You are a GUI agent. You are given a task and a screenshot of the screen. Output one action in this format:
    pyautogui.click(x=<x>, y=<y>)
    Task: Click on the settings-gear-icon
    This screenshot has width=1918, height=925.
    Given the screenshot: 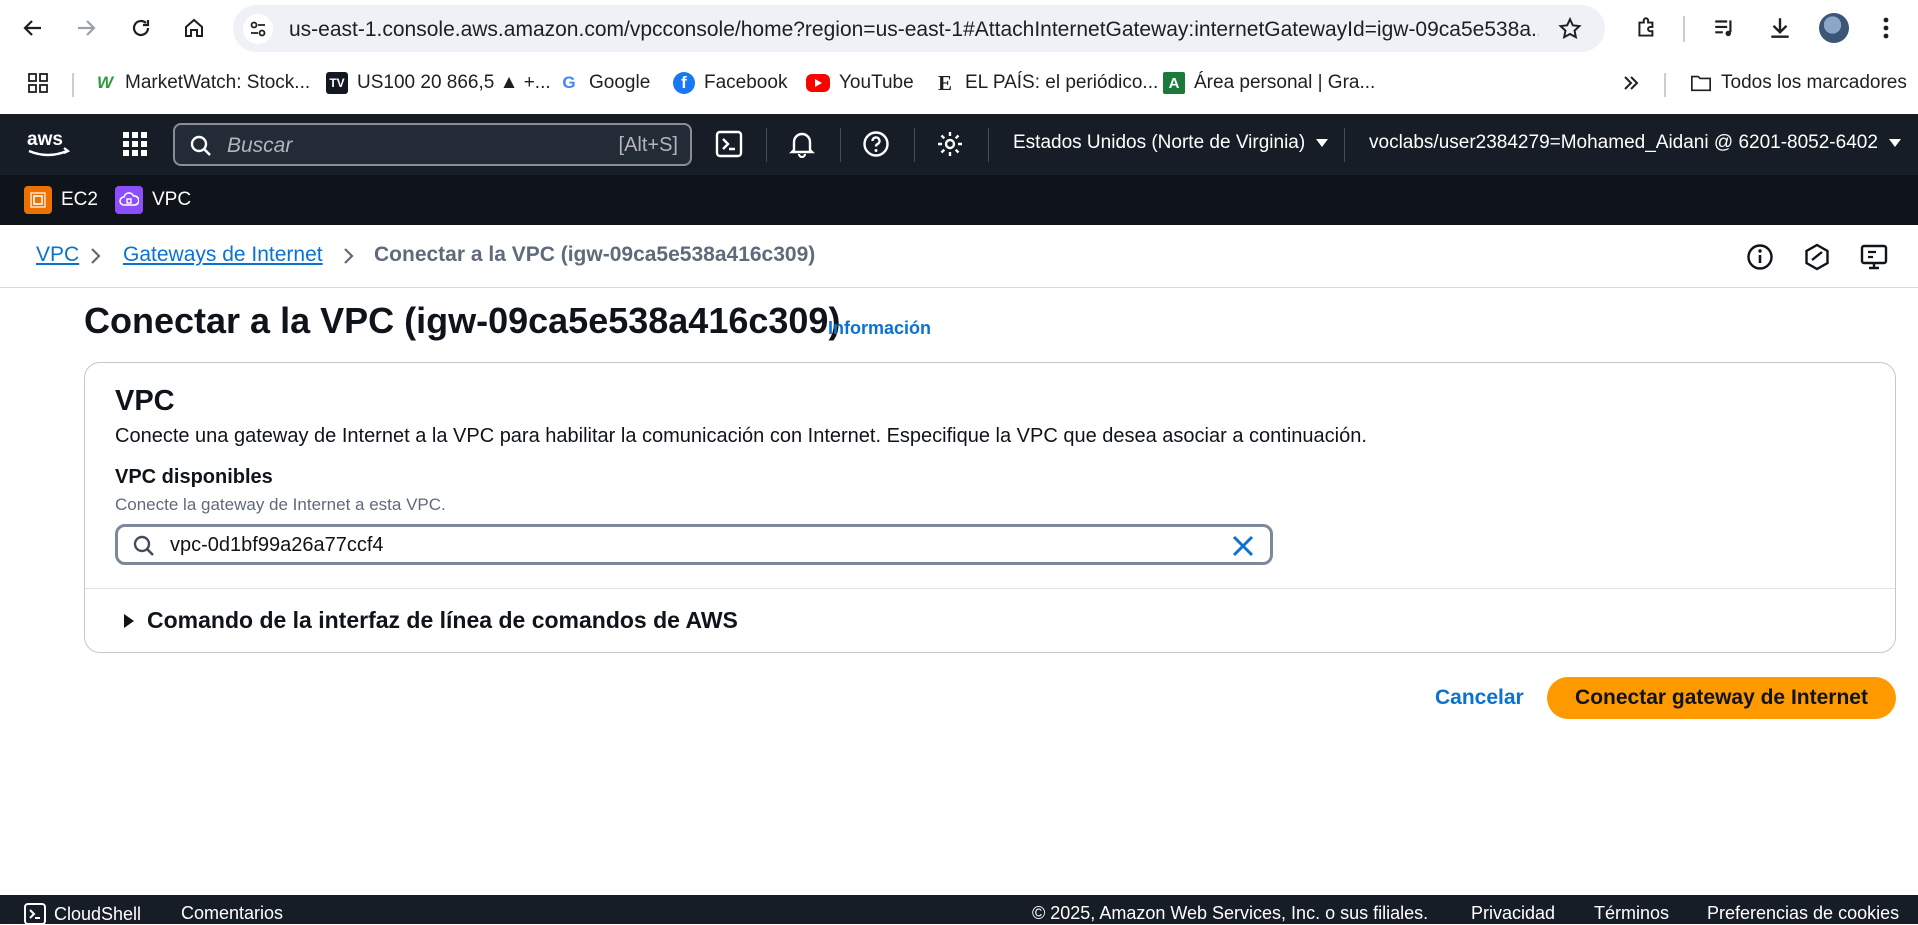 What is the action you would take?
    pyautogui.click(x=950, y=144)
    